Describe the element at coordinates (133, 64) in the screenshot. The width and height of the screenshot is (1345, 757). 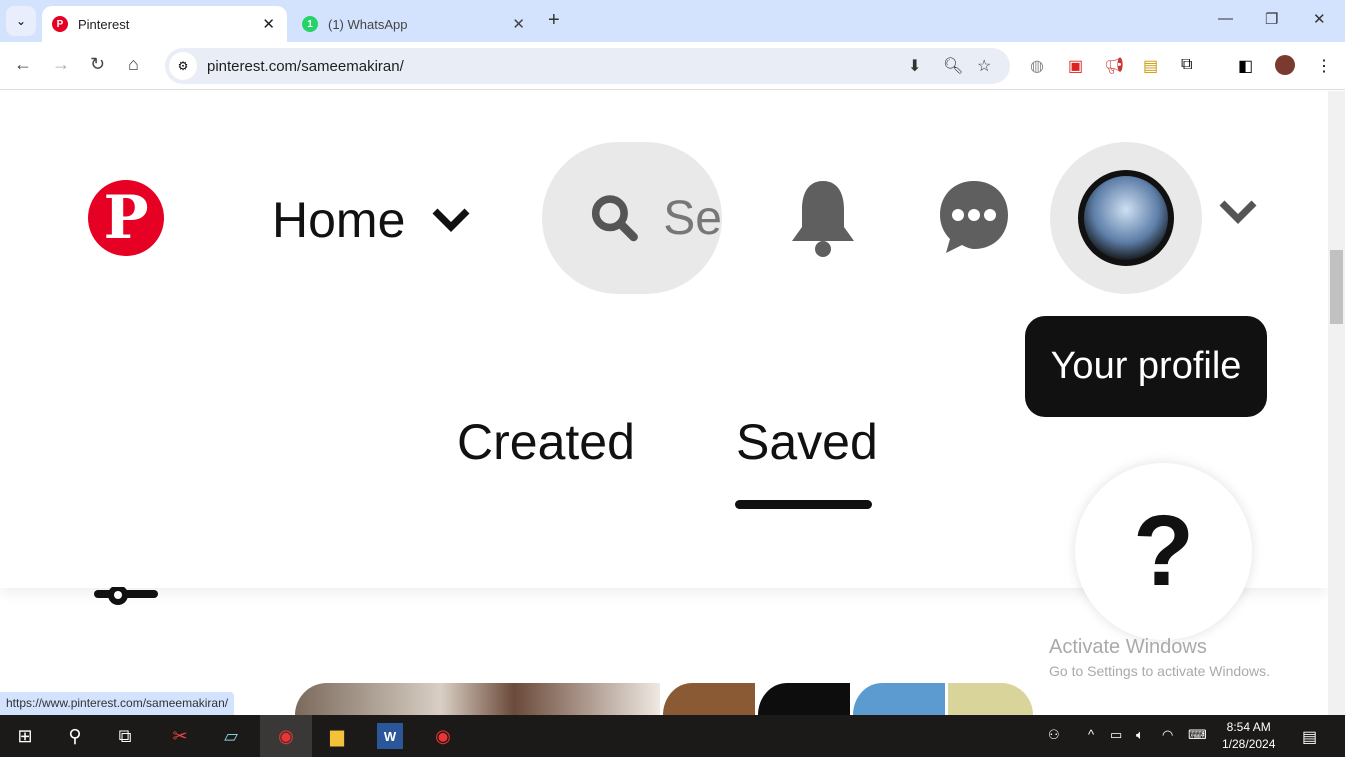
I see `home-icon: ⌂` at that location.